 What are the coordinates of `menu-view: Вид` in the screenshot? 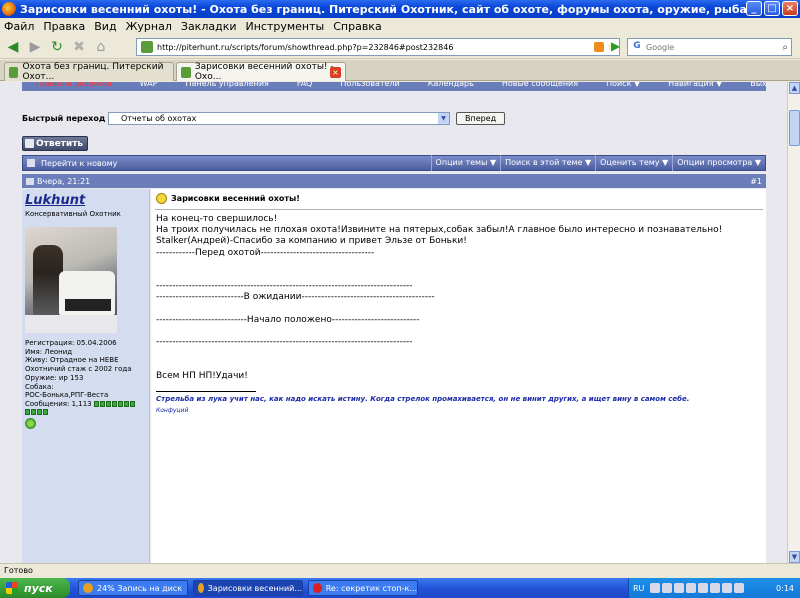 It's located at (105, 26).